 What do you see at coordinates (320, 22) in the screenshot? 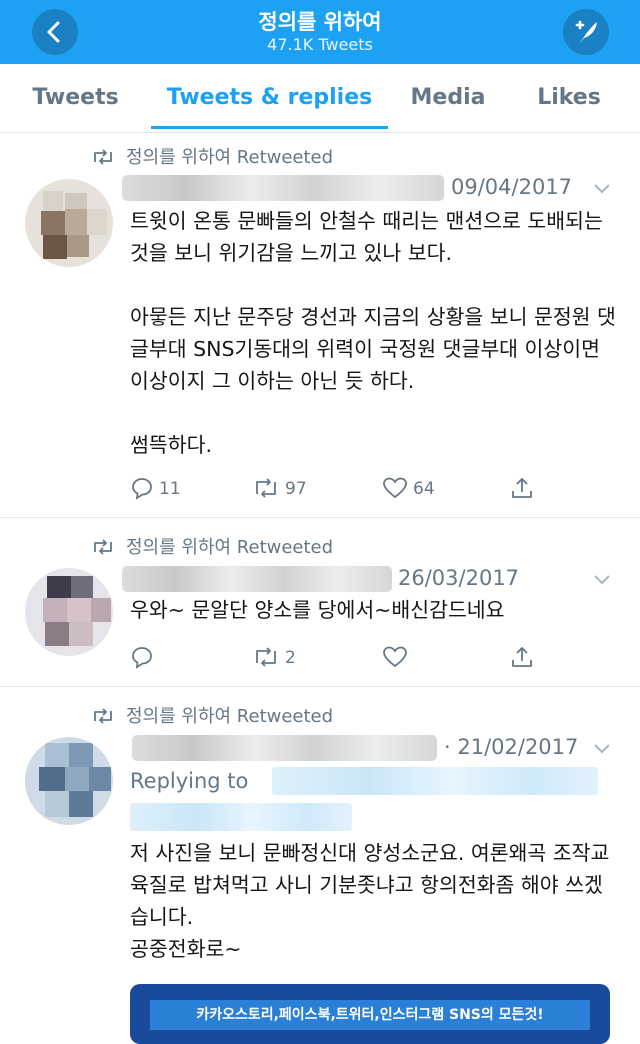
I see `profile-name: 정의를 위하여` at bounding box center [320, 22].